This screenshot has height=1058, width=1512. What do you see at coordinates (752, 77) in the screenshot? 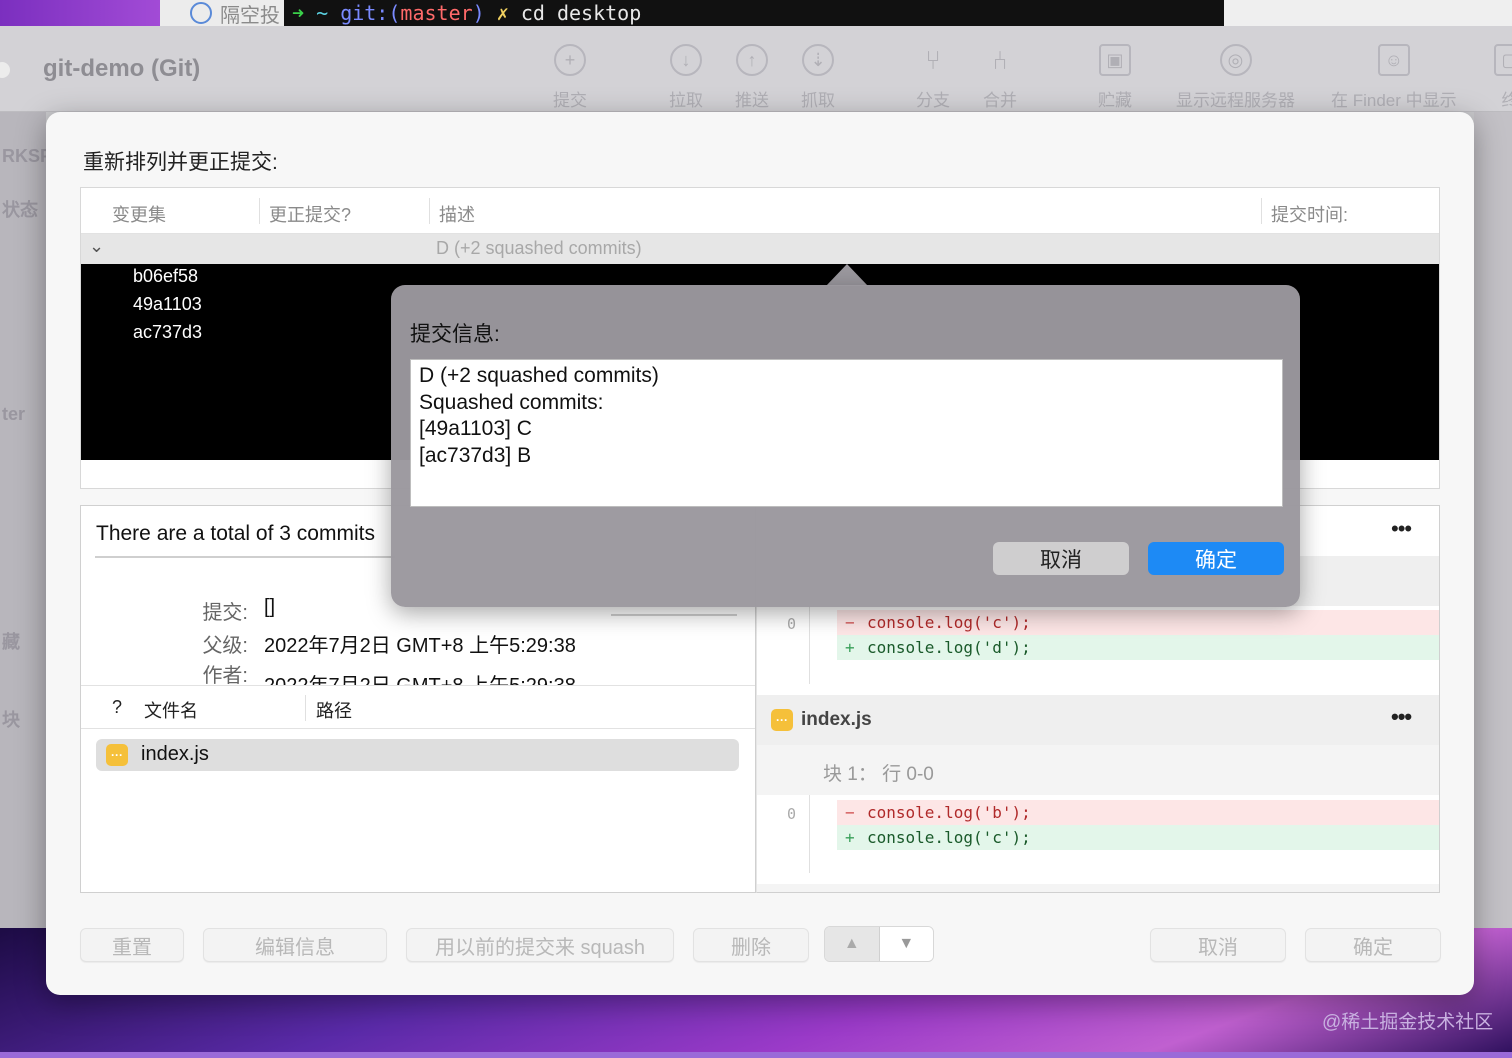
I see `toolbar-push-button: ↑ 推送` at bounding box center [752, 77].